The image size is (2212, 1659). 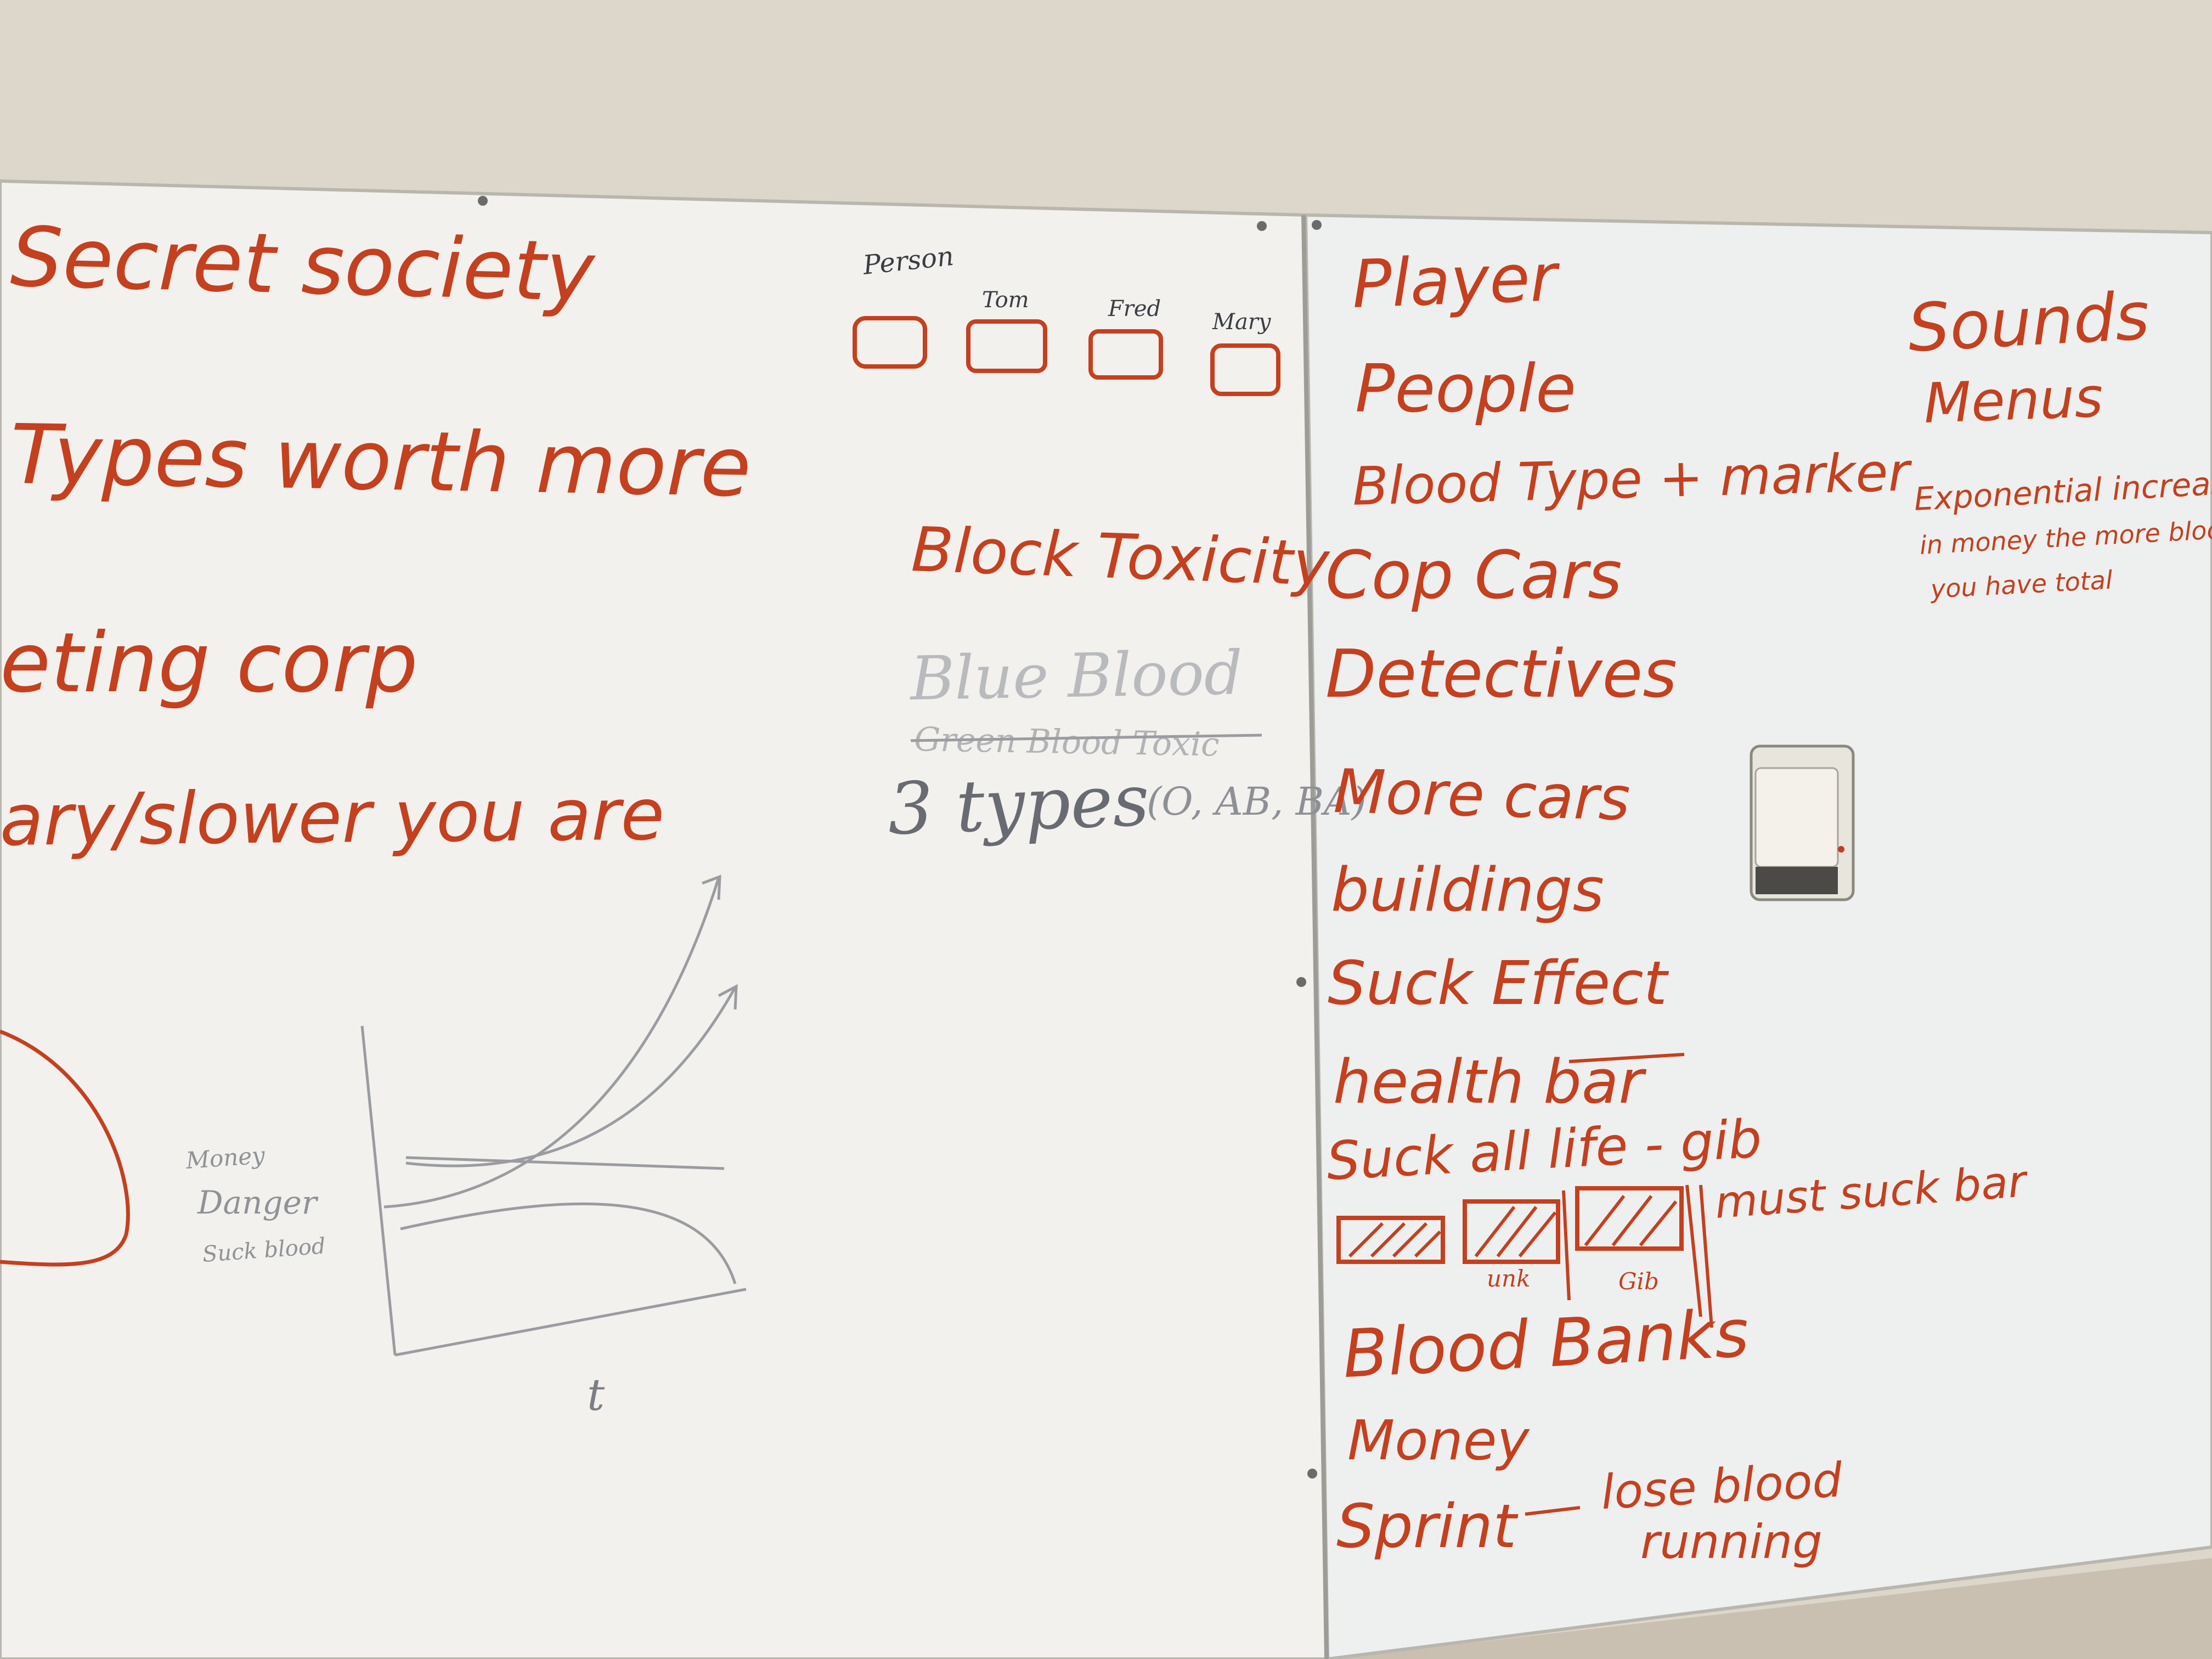 What do you see at coordinates (2029, 322) in the screenshot?
I see `sounds-heading: Sounds` at bounding box center [2029, 322].